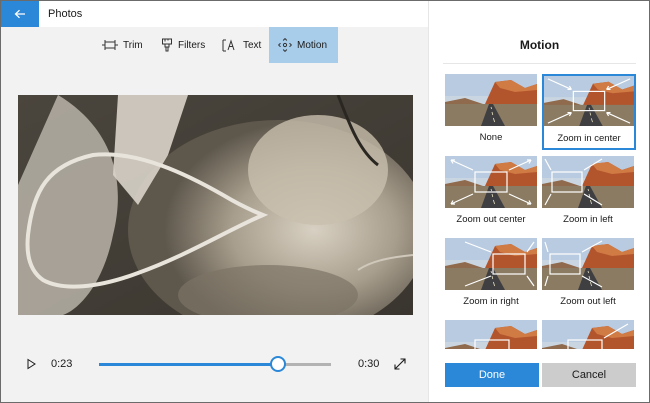 This screenshot has height=403, width=650. I want to click on seek-slider-thumb, so click(277, 364).